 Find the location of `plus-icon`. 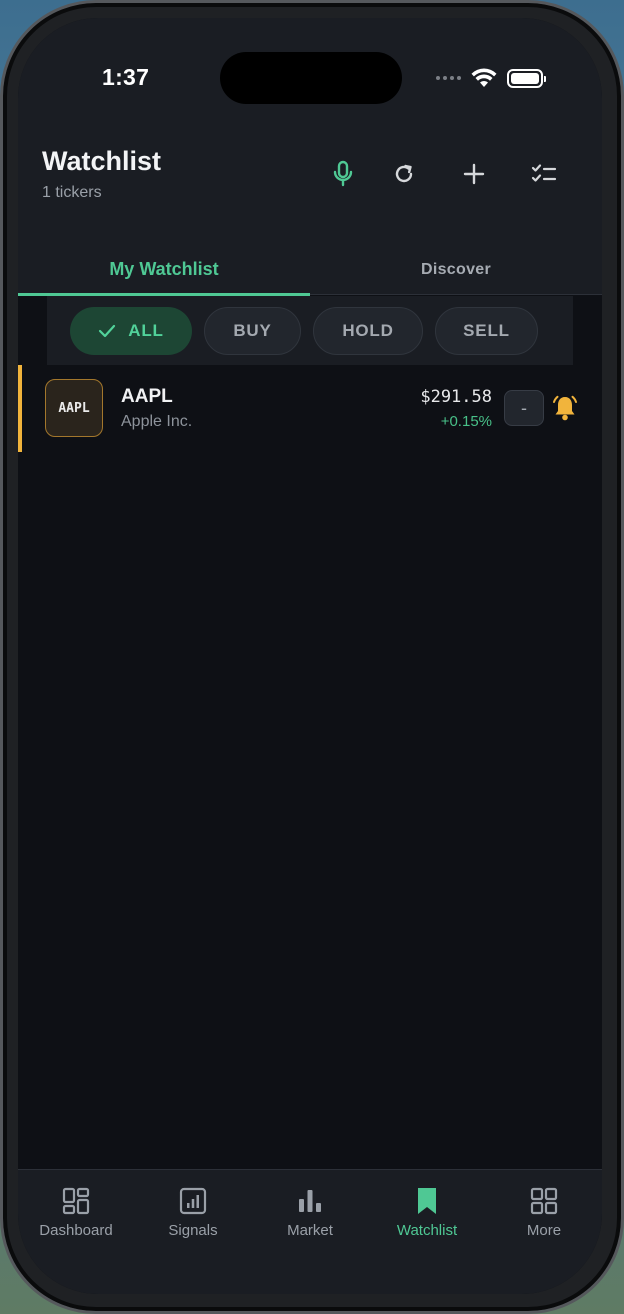

plus-icon is located at coordinates (474, 174).